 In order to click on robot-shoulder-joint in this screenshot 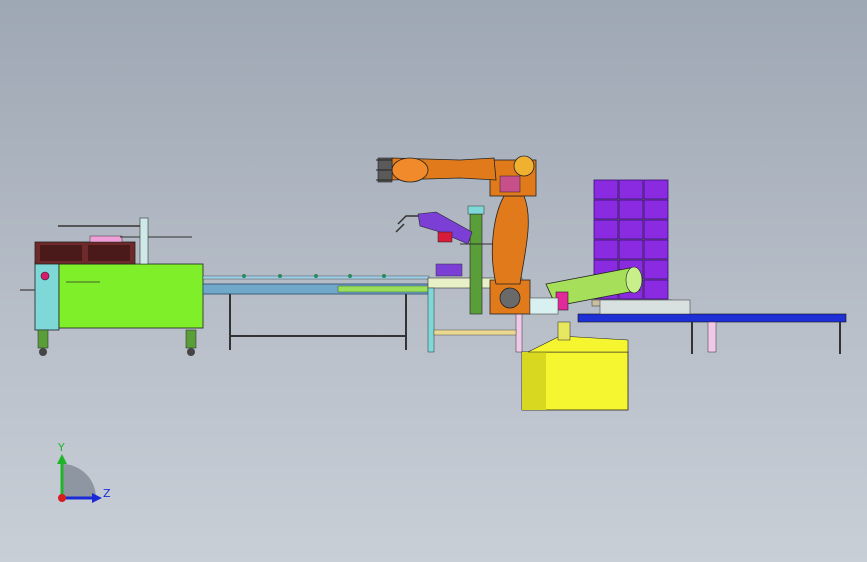, I will do `click(524, 166)`.